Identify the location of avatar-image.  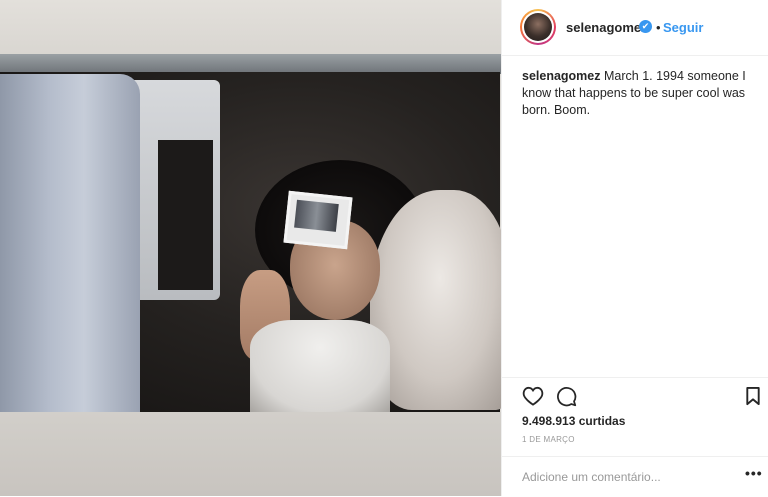
(538, 27).